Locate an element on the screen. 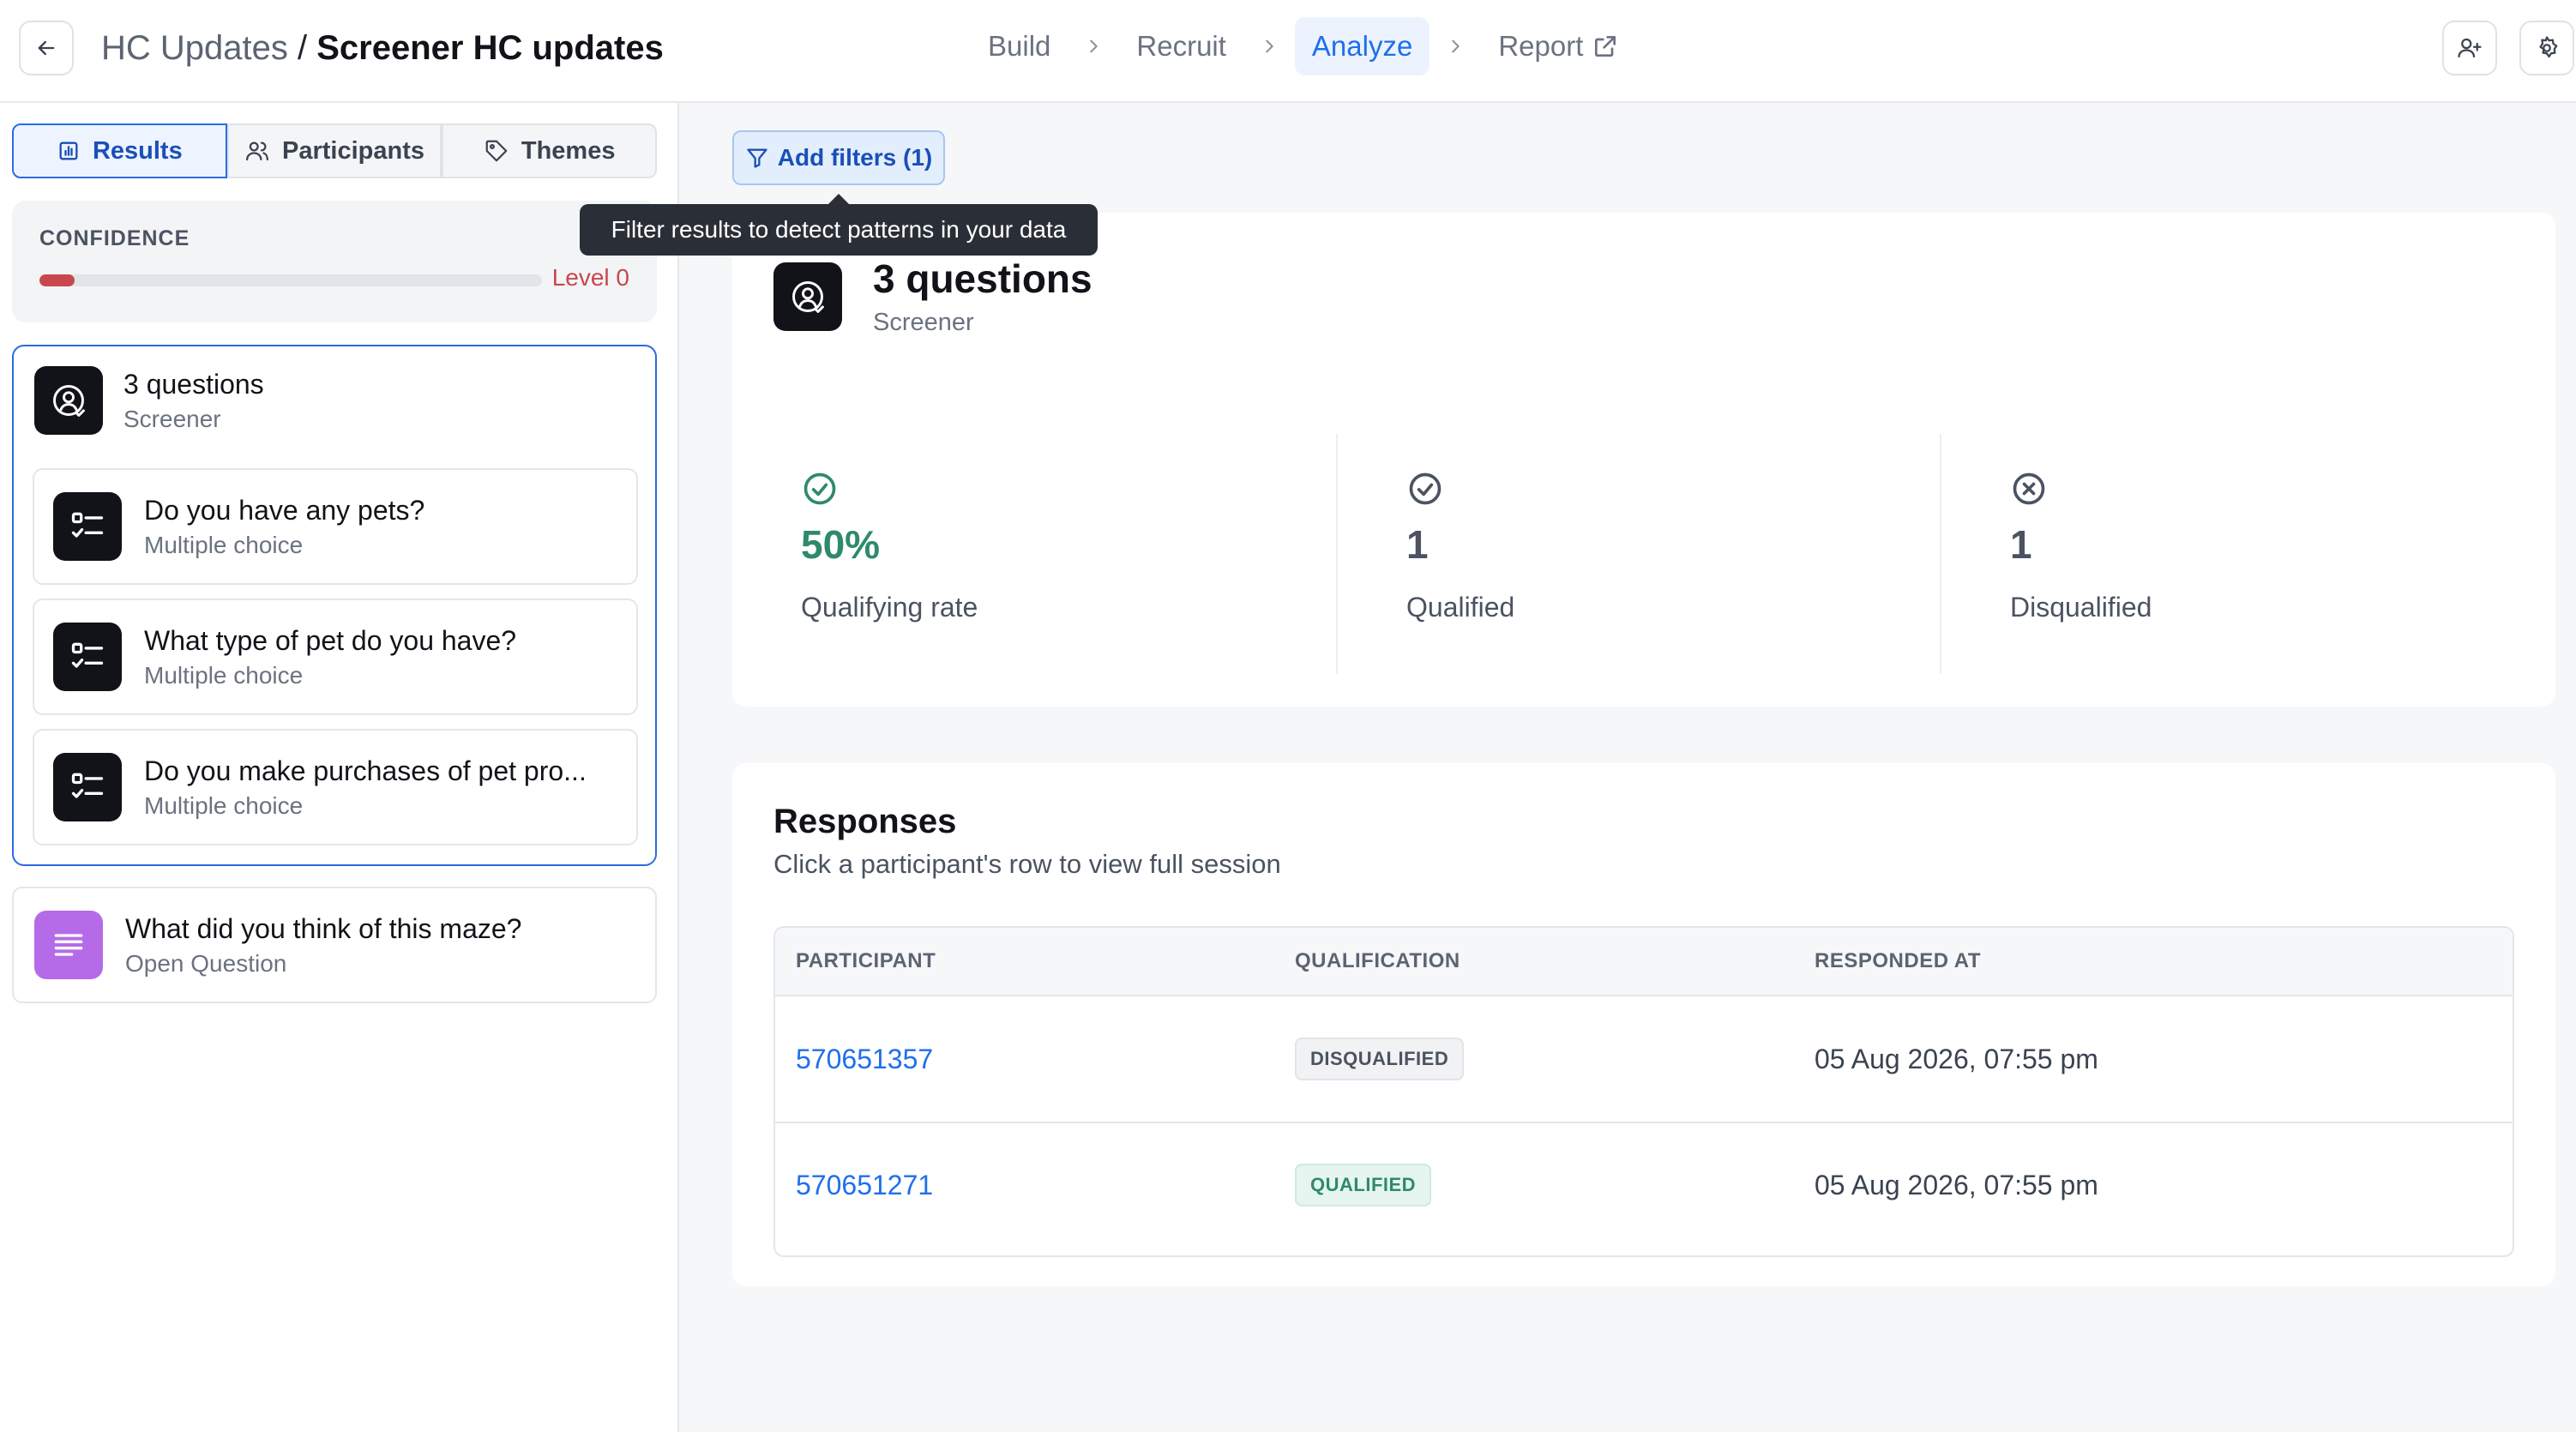 The image size is (2576, 1432). project-name: HC Updates is located at coordinates (194, 48).